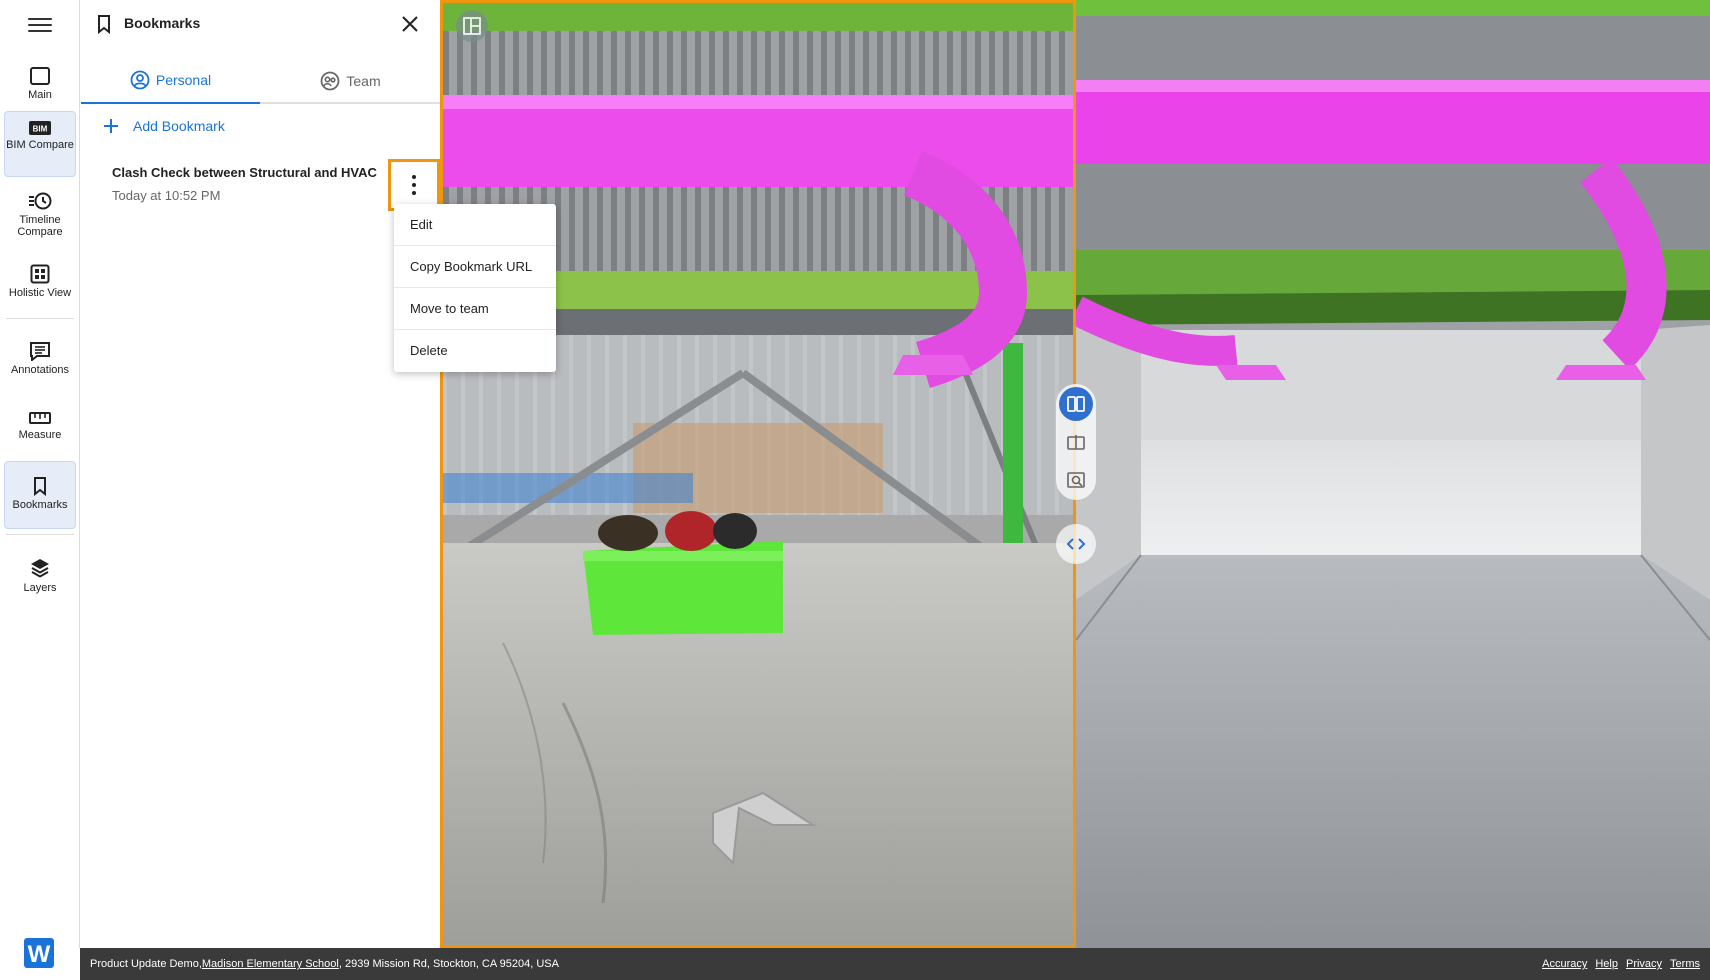 The image size is (1710, 980). I want to click on minimap-toggle-button, so click(472, 26).